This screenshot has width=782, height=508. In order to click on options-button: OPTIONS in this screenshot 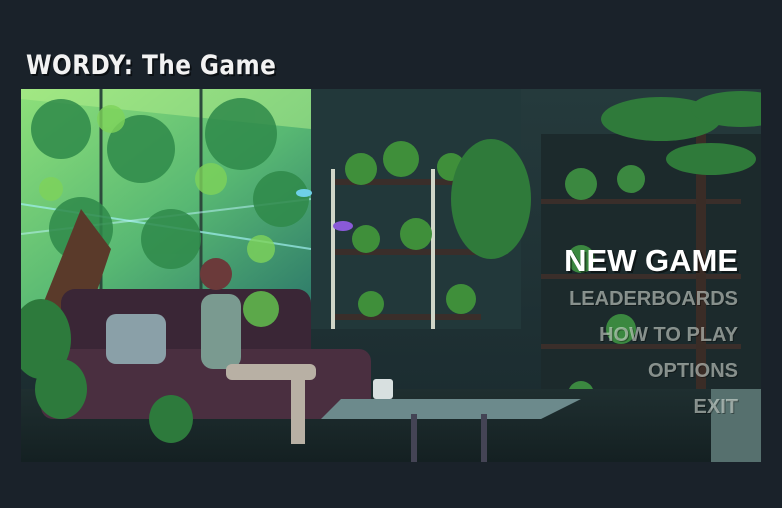, I will do `click(651, 371)`.